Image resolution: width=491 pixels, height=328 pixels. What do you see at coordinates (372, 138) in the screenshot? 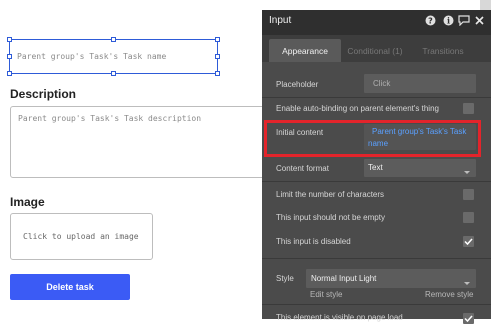
I see `highlight-box` at bounding box center [372, 138].